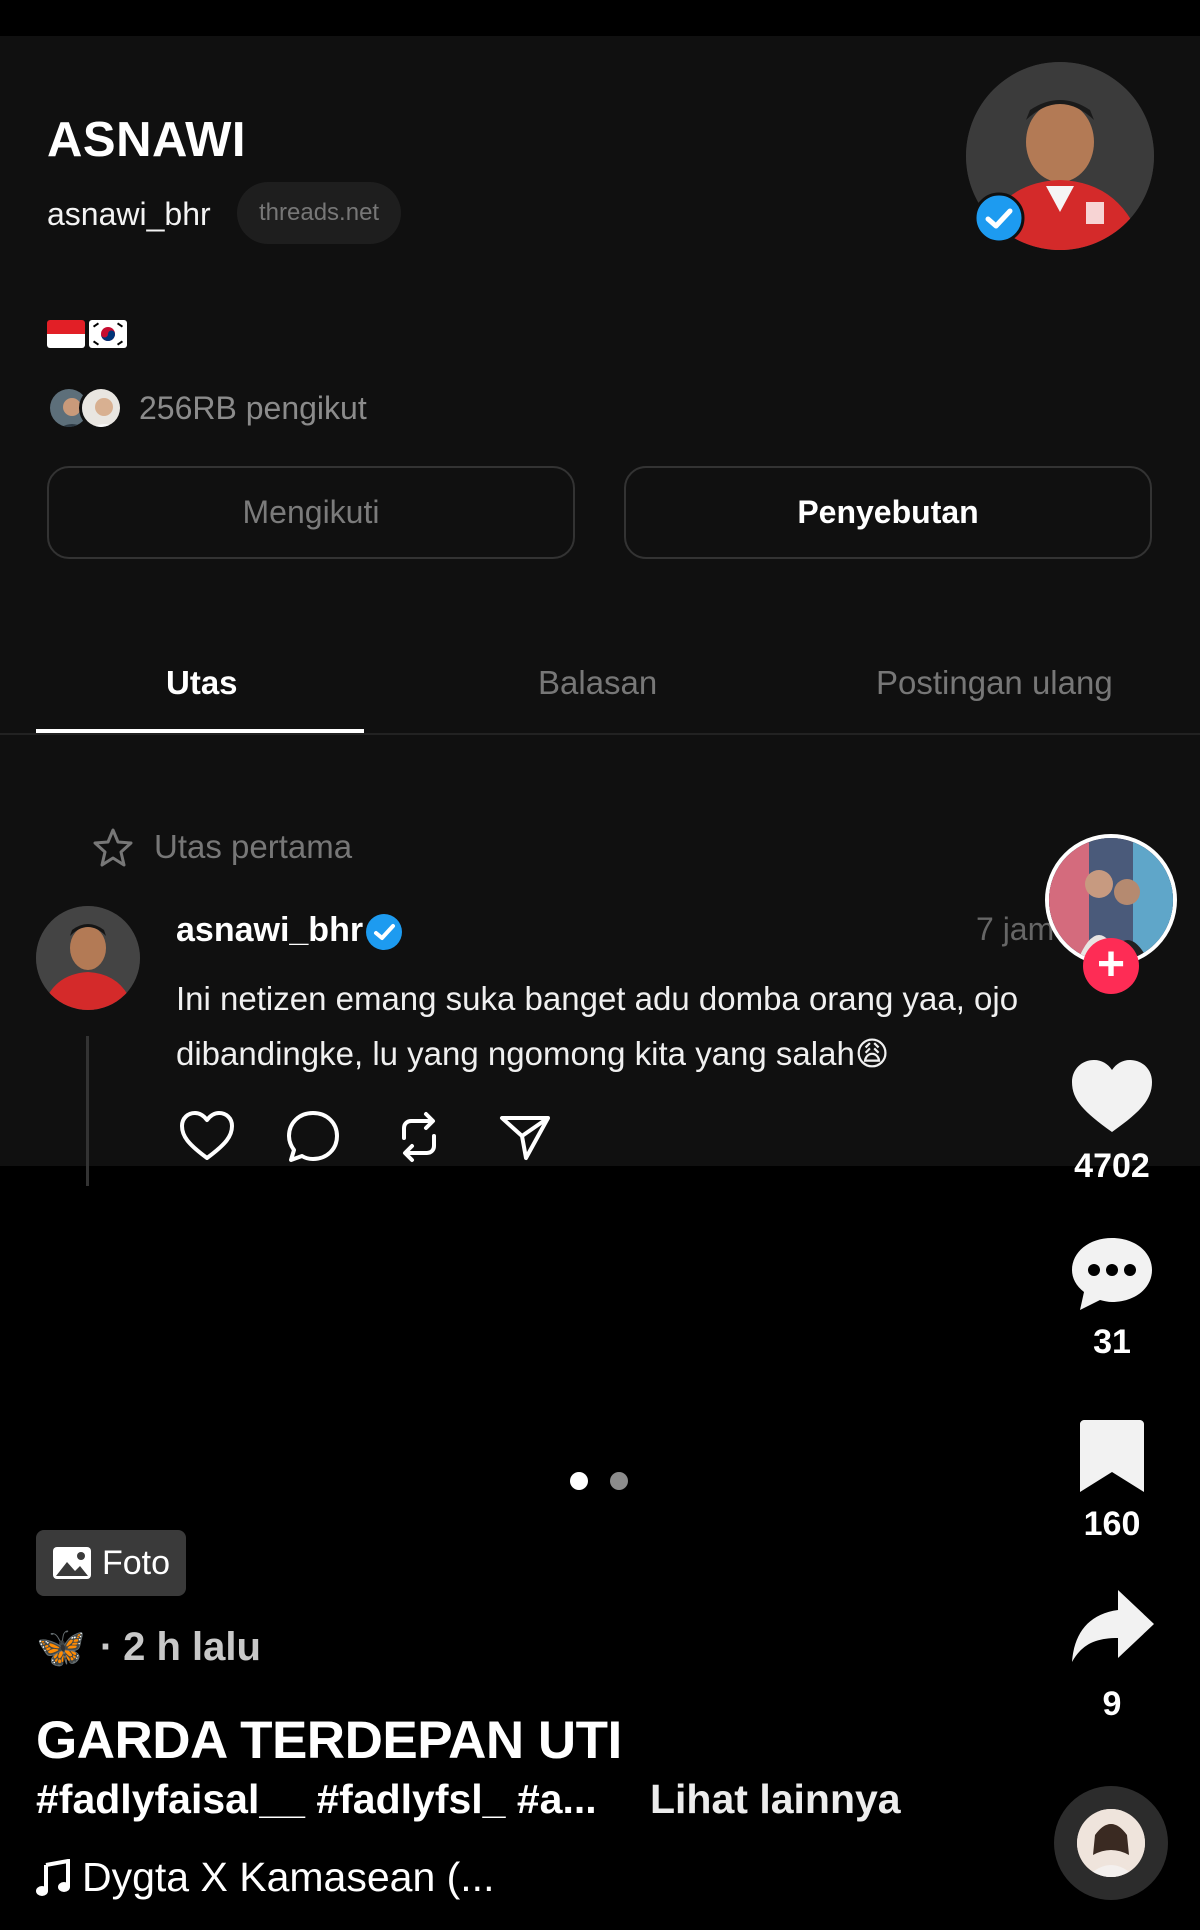  What do you see at coordinates (1111, 914) in the screenshot?
I see `creator-avatar-group: +` at bounding box center [1111, 914].